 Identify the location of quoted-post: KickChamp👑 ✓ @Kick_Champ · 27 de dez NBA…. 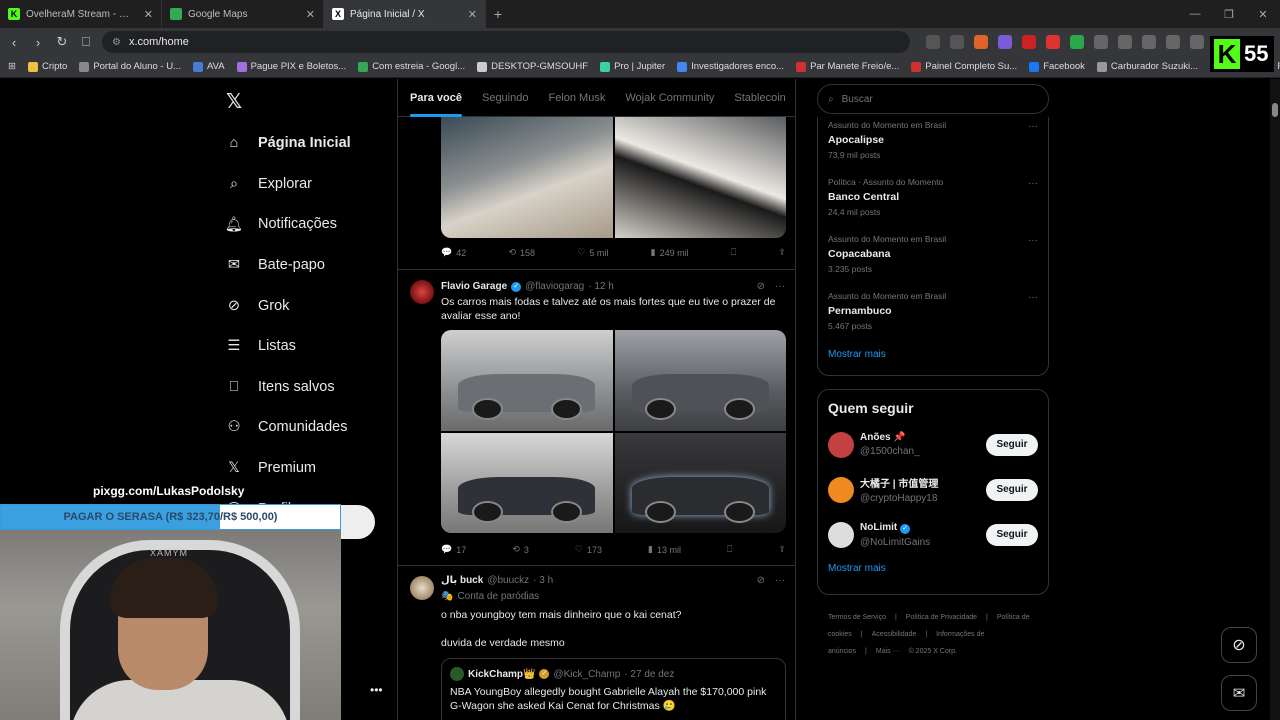
(613, 689).